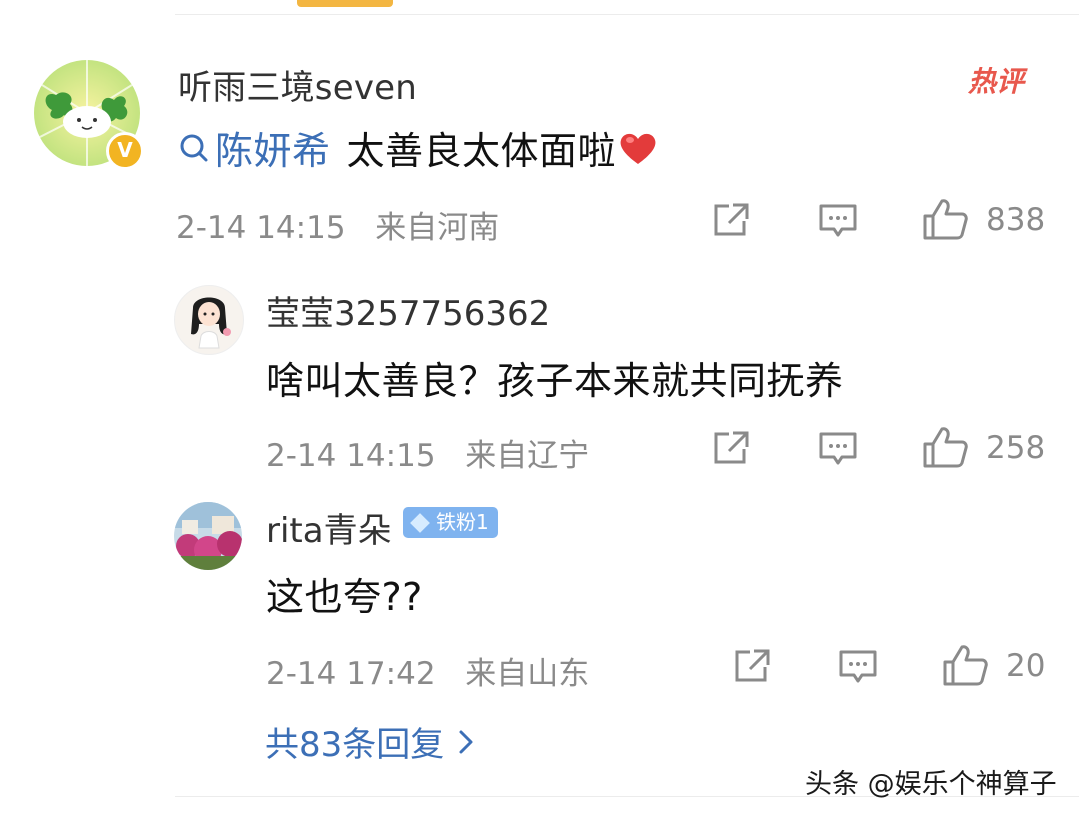 This screenshot has height=820, width=1079. Describe the element at coordinates (420, 522) in the screenshot. I see `diamond-icon` at that location.